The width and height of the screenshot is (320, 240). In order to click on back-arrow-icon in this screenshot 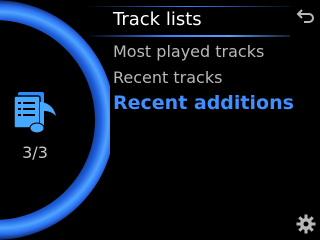, I will do `click(306, 16)`.